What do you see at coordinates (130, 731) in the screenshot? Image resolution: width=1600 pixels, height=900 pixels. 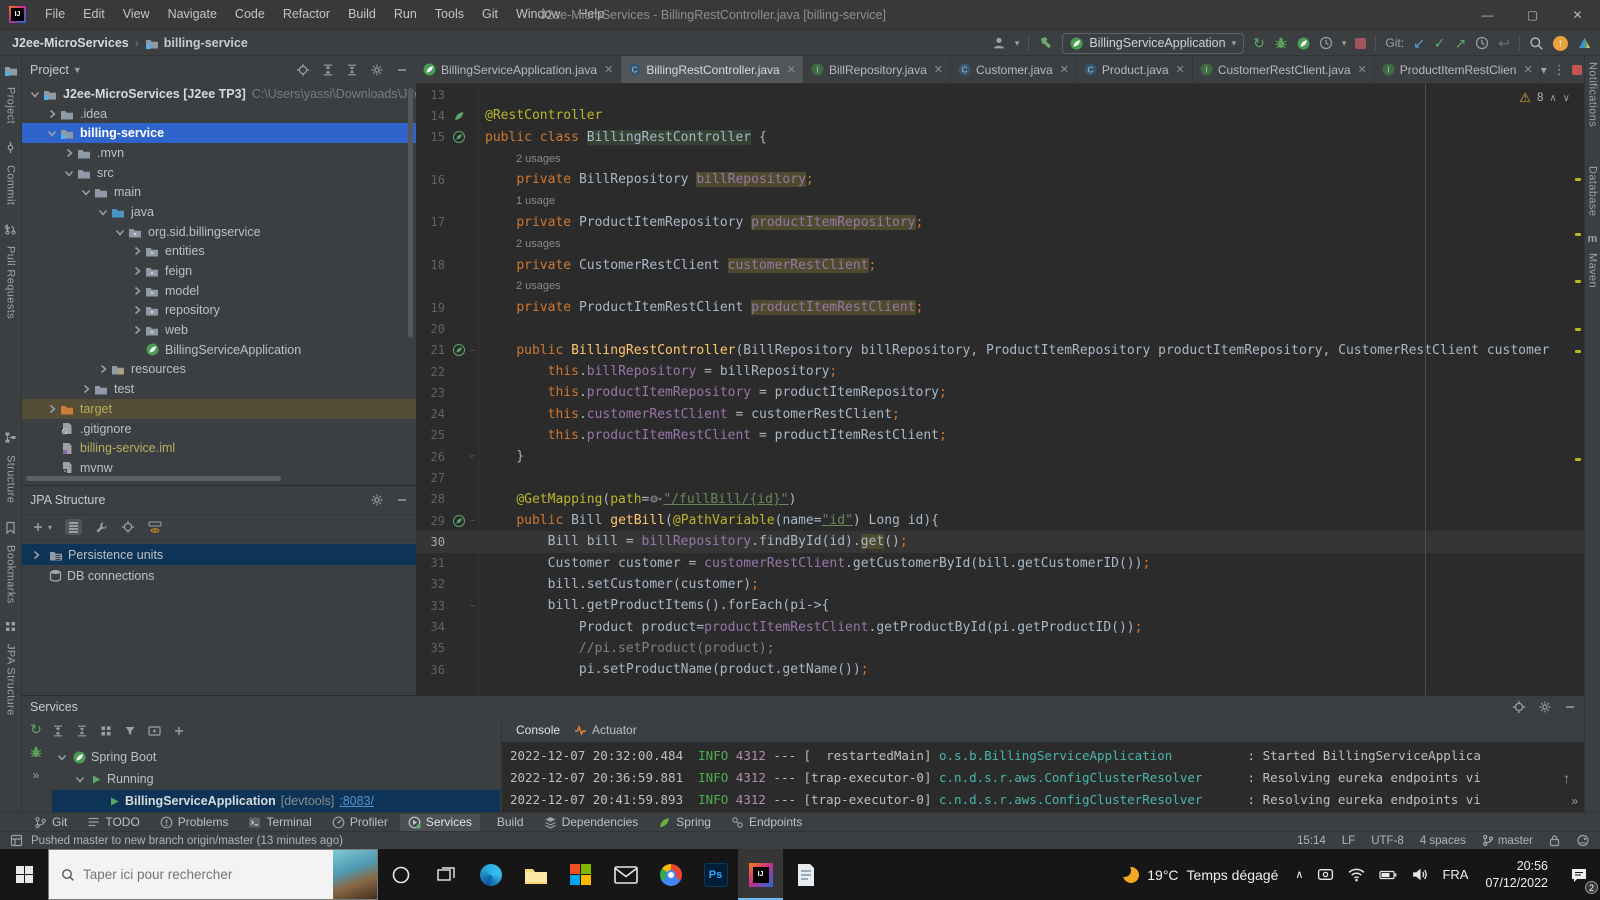 I see `filter-icon` at bounding box center [130, 731].